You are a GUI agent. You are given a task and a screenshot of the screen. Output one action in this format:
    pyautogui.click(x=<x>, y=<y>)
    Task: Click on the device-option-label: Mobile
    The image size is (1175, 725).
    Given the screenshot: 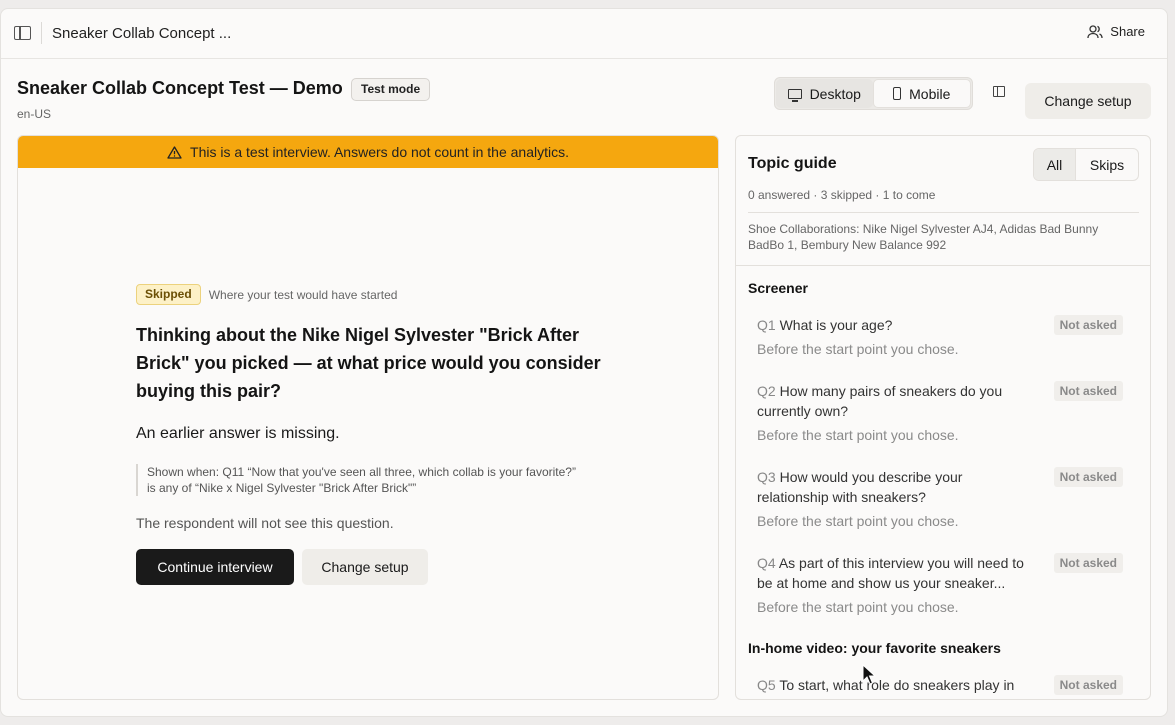 What is the action you would take?
    pyautogui.click(x=930, y=93)
    